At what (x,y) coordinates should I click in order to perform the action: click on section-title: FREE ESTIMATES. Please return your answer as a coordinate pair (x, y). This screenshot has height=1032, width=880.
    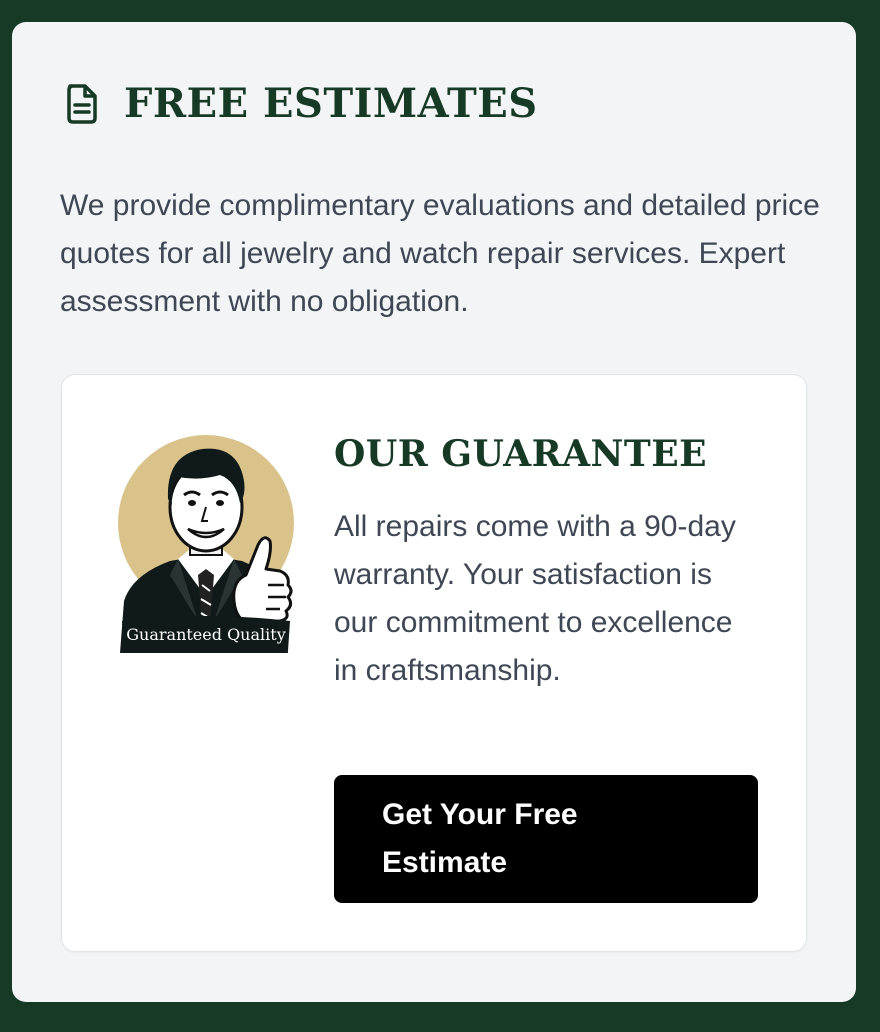
    Looking at the image, I should click on (331, 103).